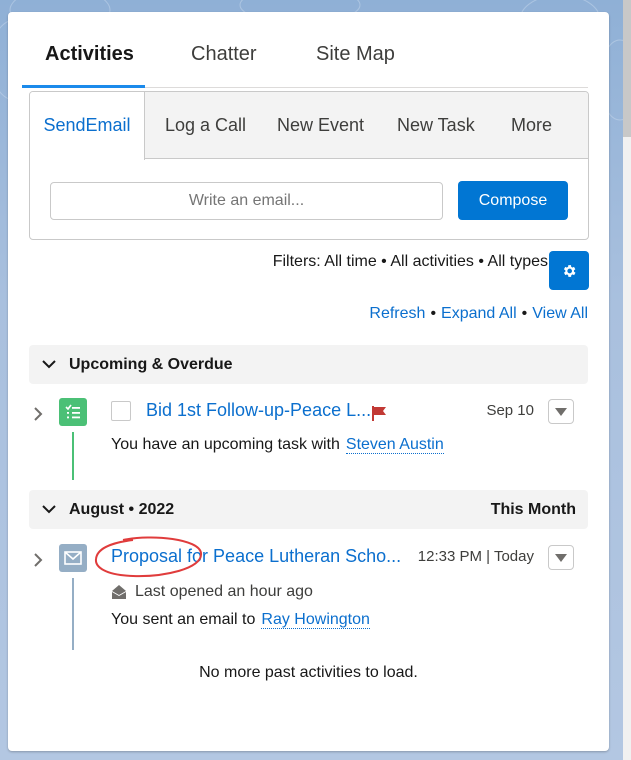 This screenshot has height=760, width=631. I want to click on gear-icon, so click(569, 270).